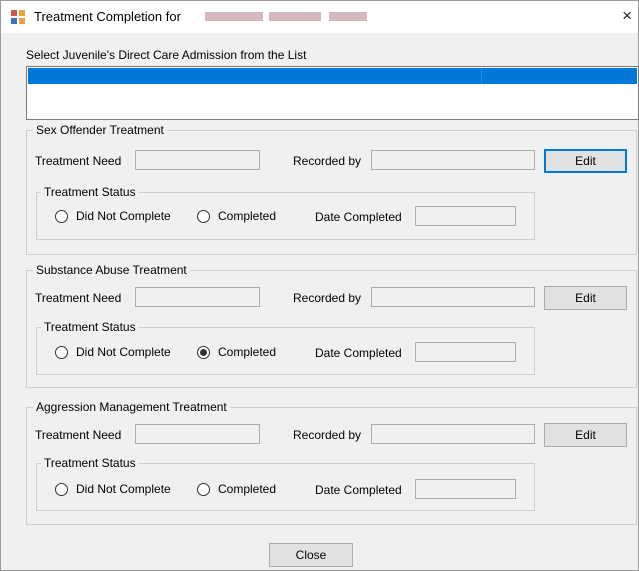 Image resolution: width=639 pixels, height=571 pixels. What do you see at coordinates (481, 76) in the screenshot?
I see `column-divider` at bounding box center [481, 76].